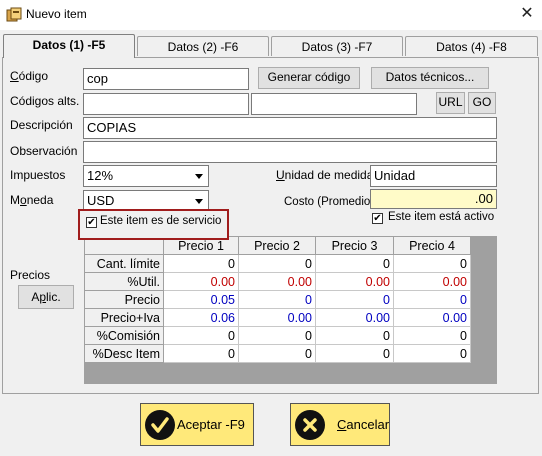 The image size is (542, 456). I want to click on descripcion-label: Descripción, so click(41, 125).